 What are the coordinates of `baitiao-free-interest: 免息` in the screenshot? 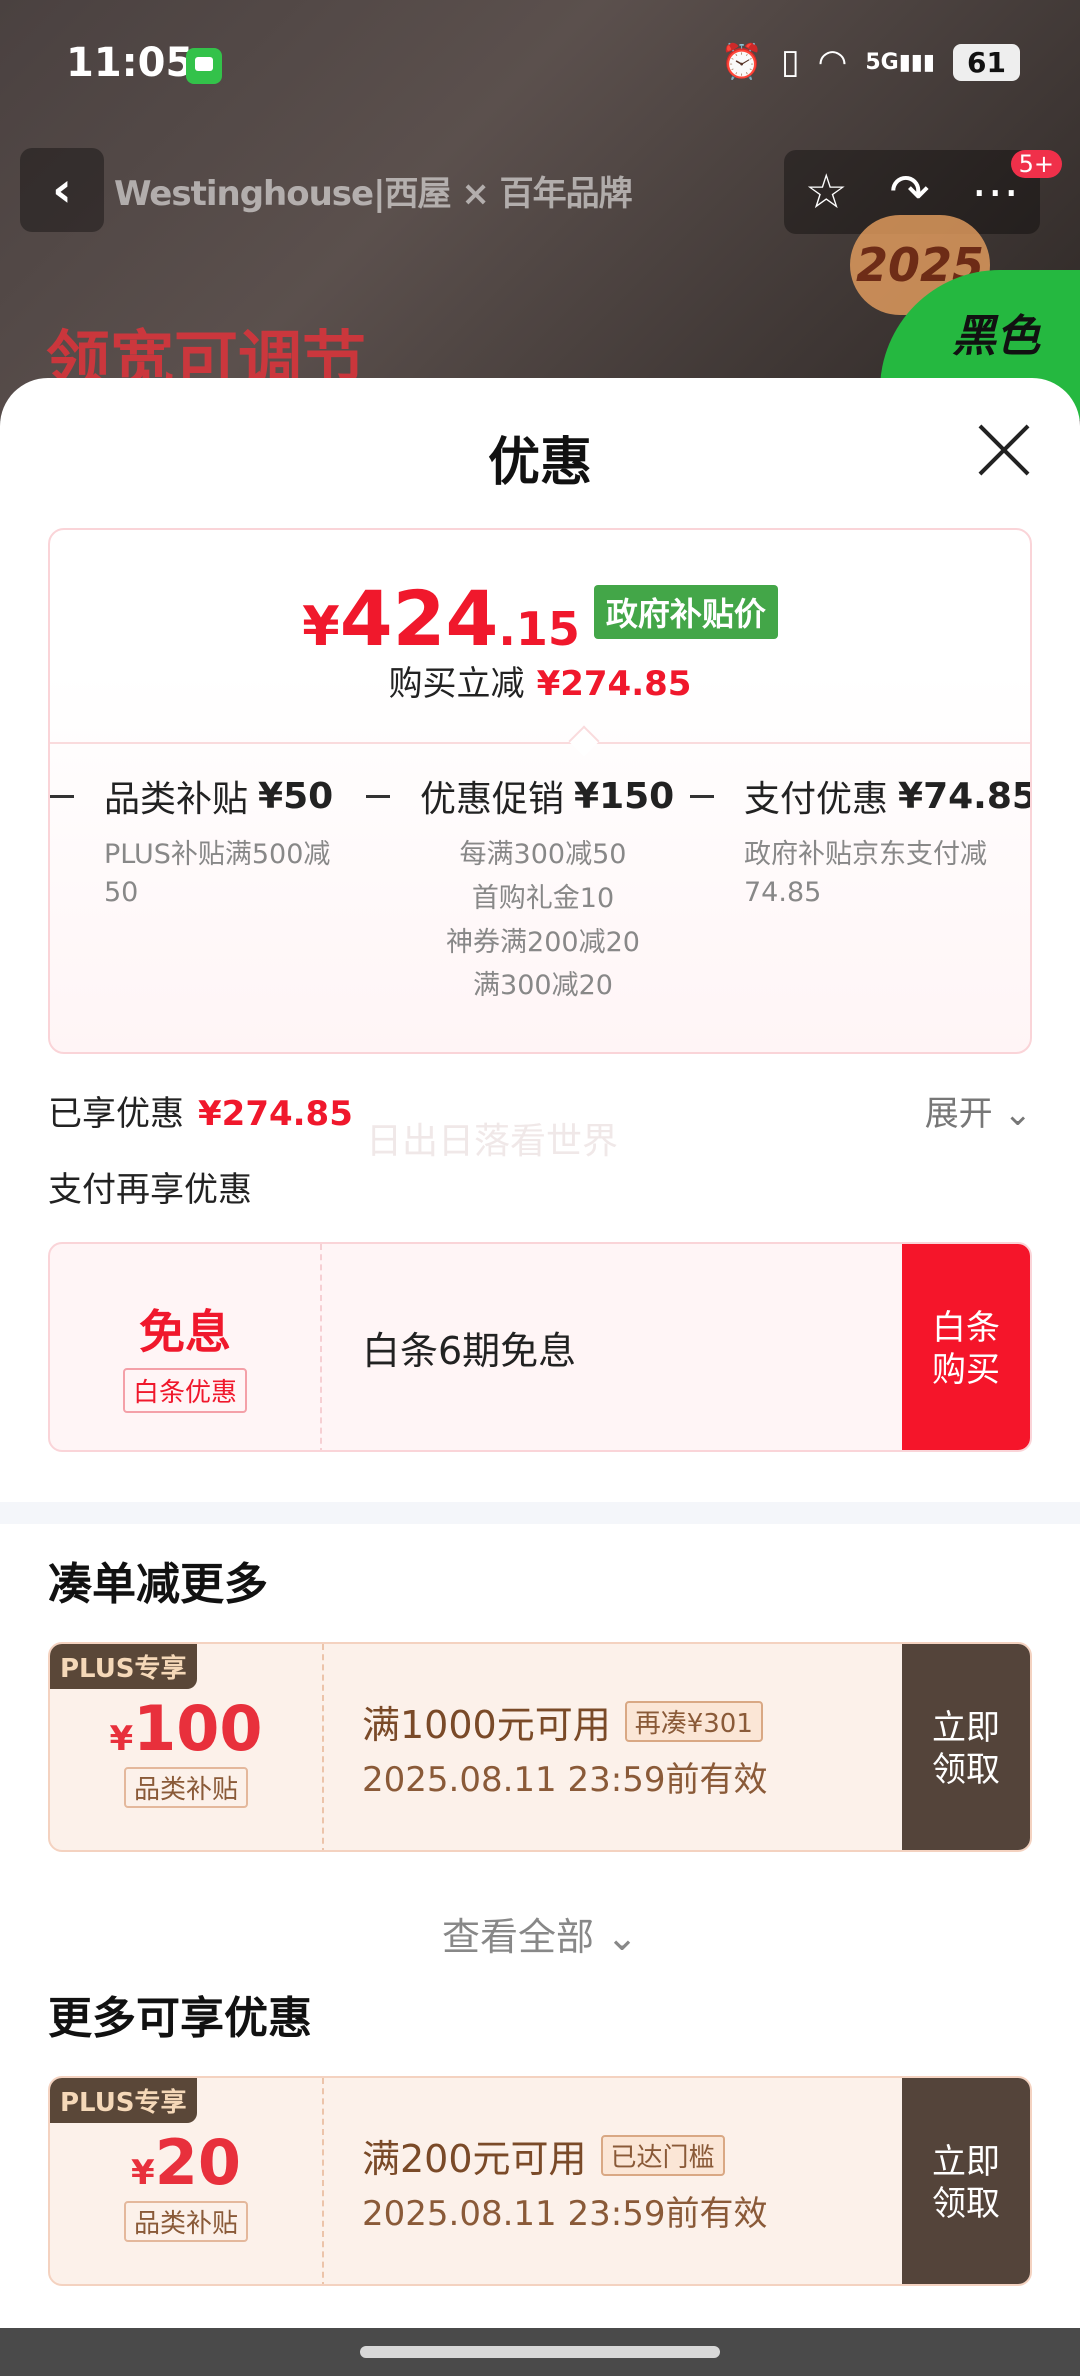 It's located at (185, 1332).